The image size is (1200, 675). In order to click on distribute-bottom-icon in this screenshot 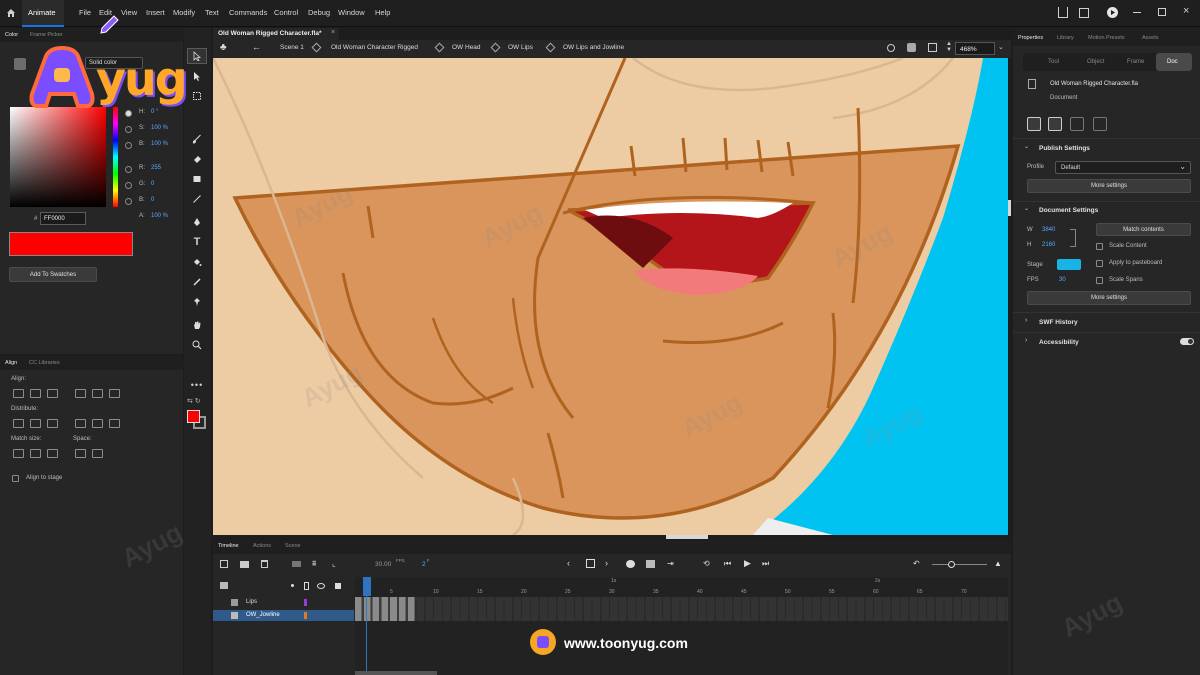, I will do `click(52, 423)`.